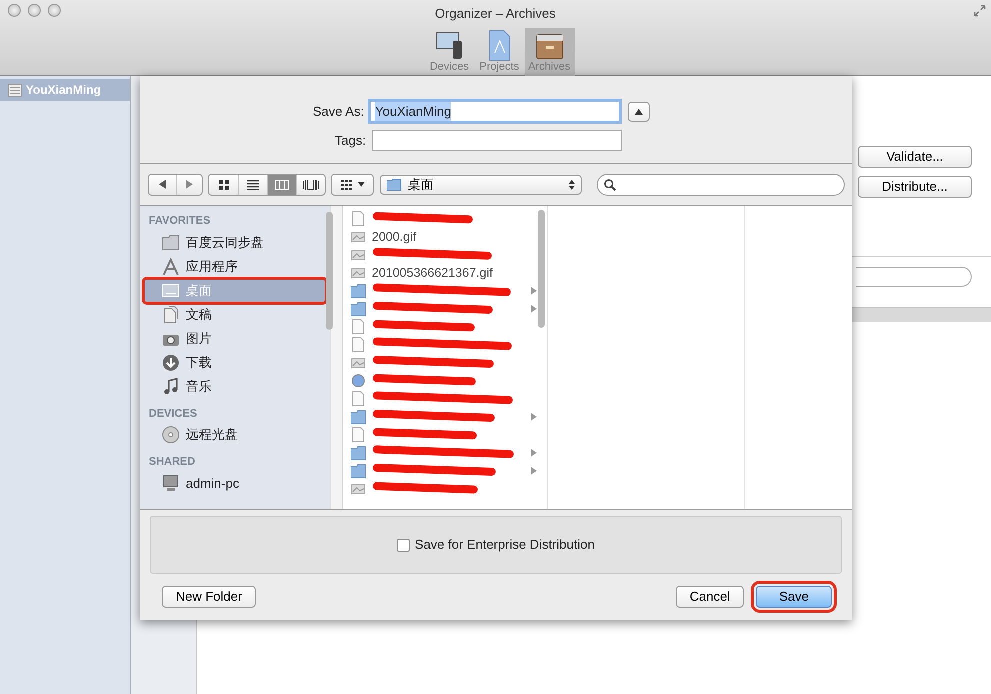  Describe the element at coordinates (338, 111) in the screenshot. I see `save-as-label: Save As:` at that location.